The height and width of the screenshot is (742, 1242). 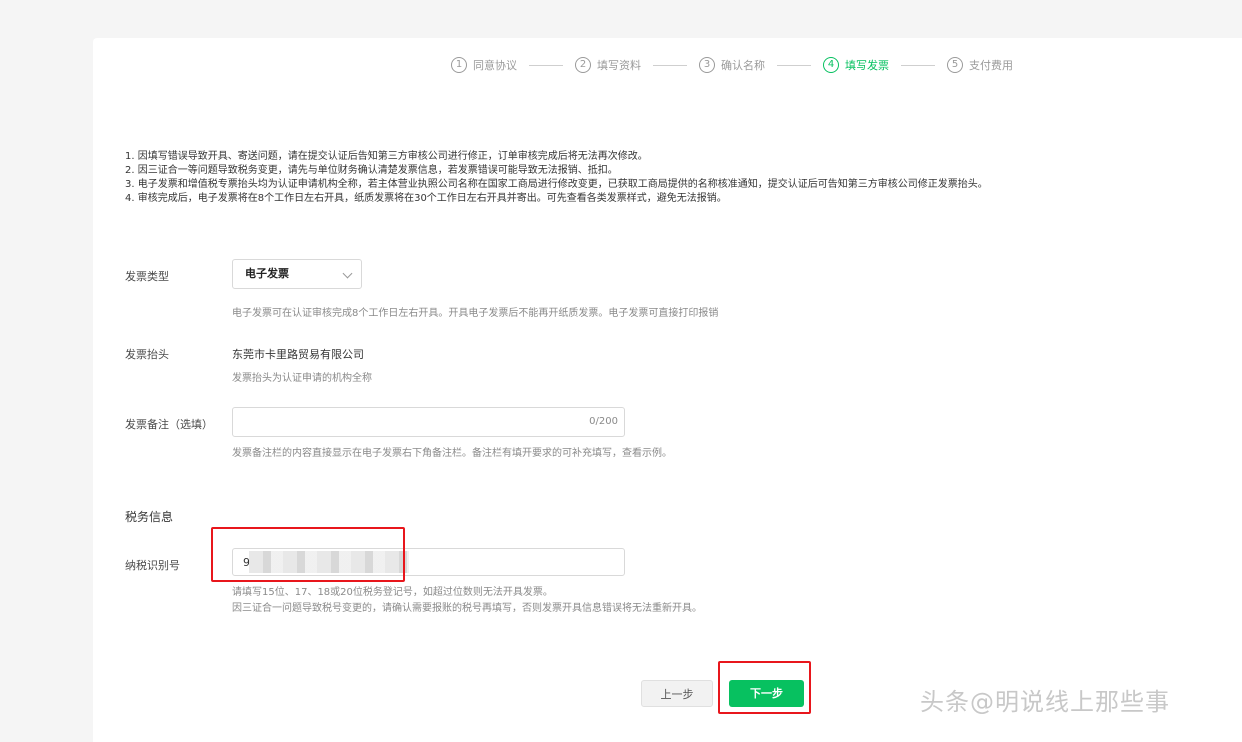 I want to click on step-number: 2, so click(x=583, y=65).